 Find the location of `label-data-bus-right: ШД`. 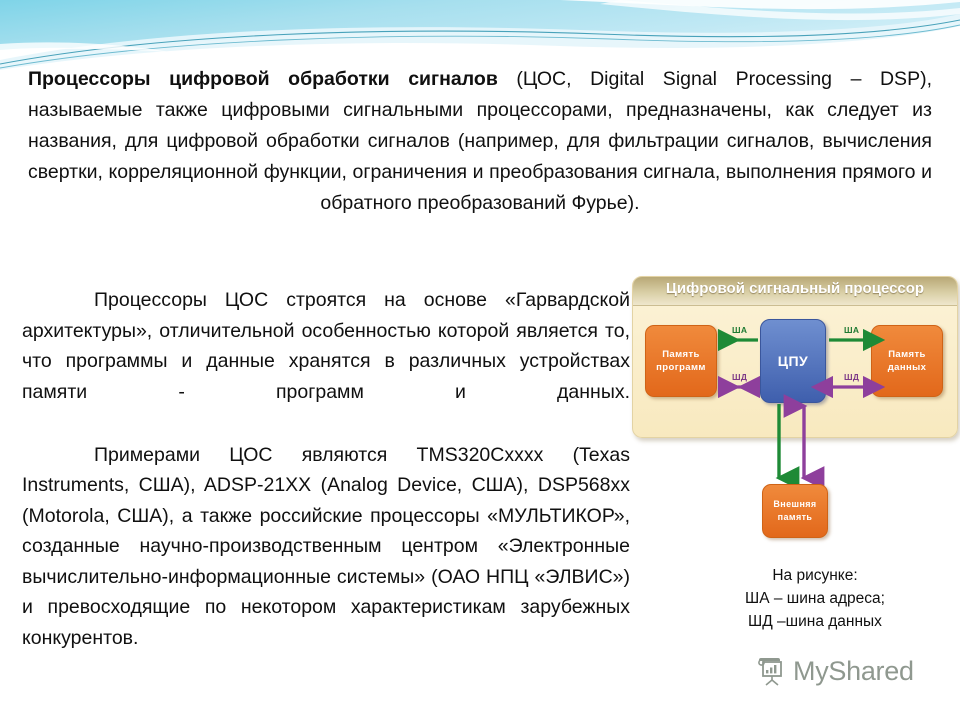

label-data-bus-right: ШД is located at coordinates (852, 377).